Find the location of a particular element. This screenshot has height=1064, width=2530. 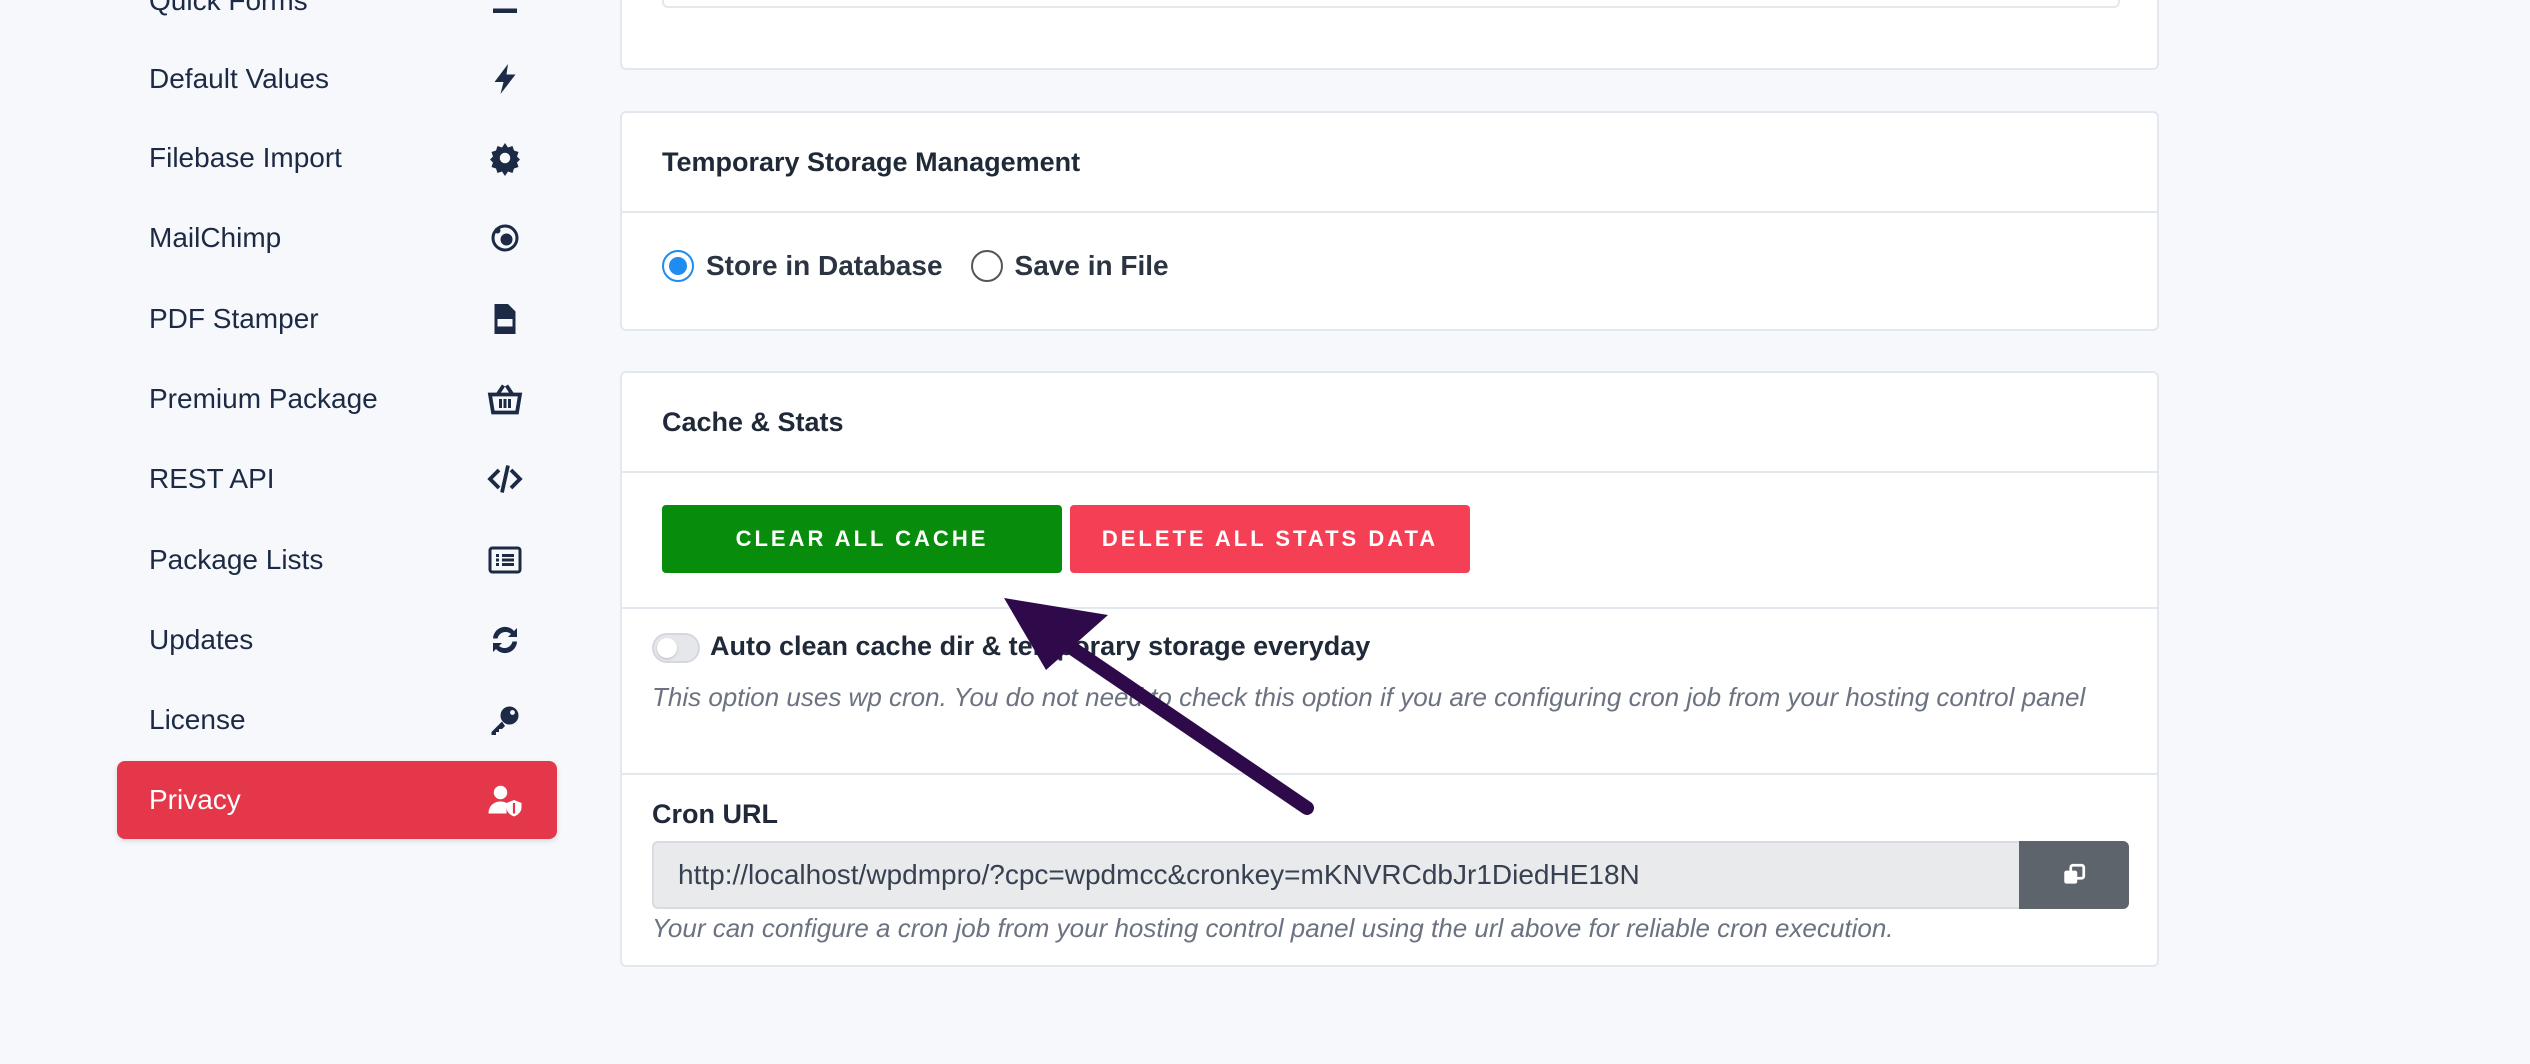

storage-title: Temporary Storage Management is located at coordinates (1389, 163).